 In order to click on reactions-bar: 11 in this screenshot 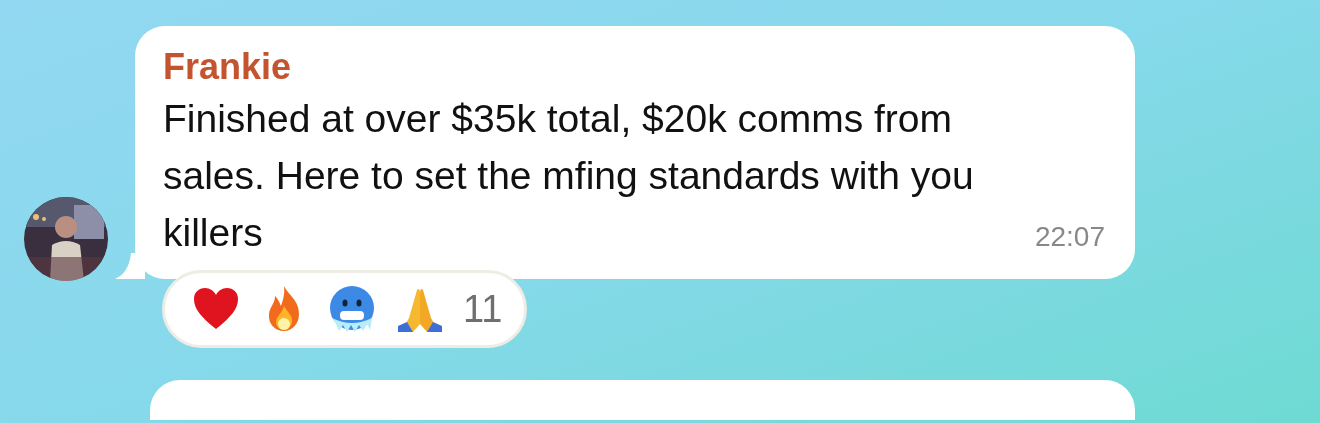, I will do `click(345, 309)`.